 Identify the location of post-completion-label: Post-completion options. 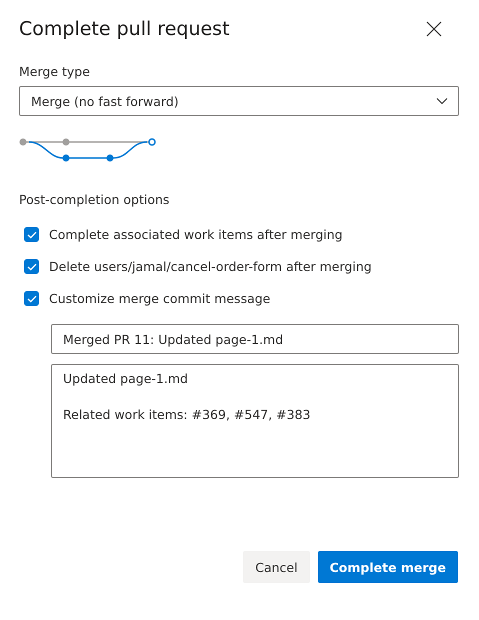
(94, 199).